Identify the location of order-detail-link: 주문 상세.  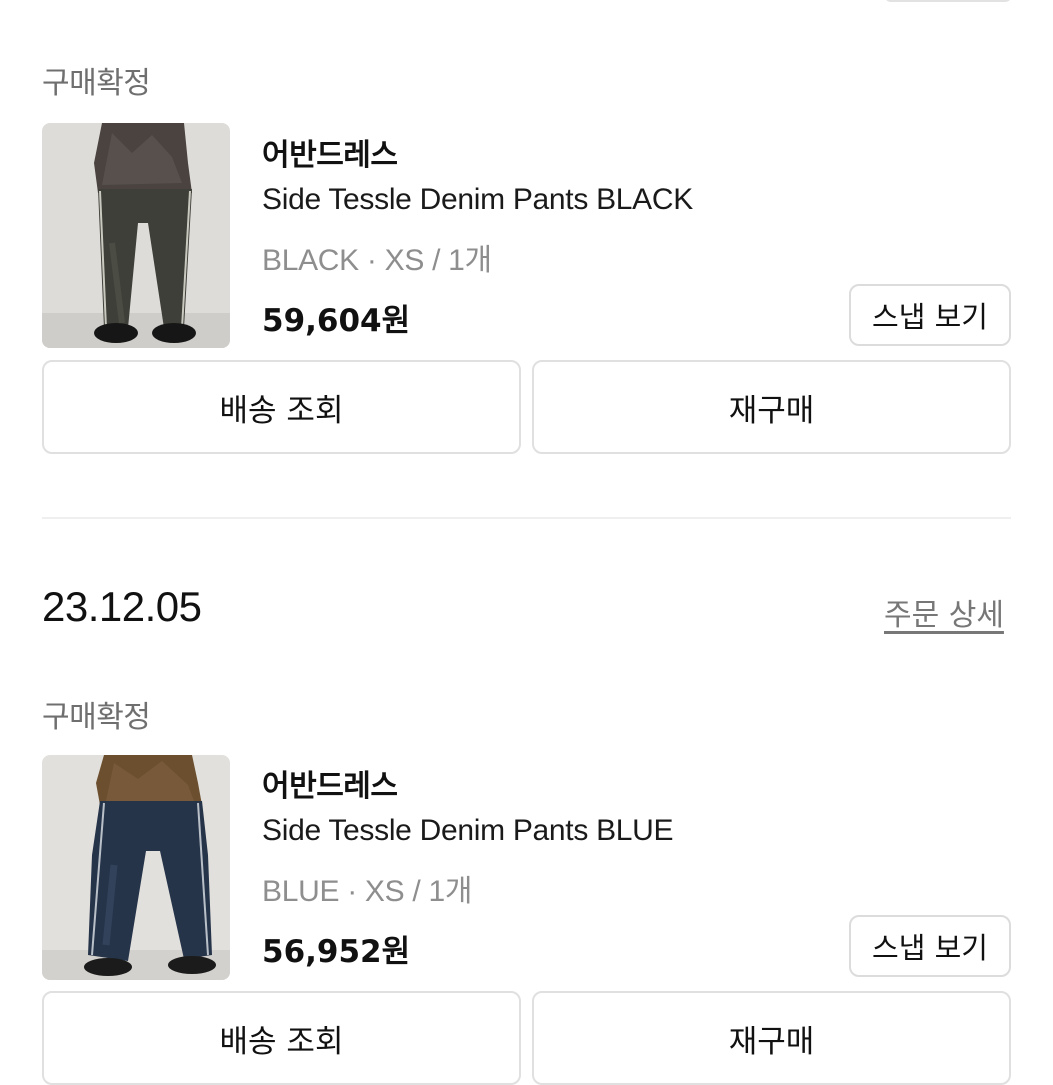
(944, 612).